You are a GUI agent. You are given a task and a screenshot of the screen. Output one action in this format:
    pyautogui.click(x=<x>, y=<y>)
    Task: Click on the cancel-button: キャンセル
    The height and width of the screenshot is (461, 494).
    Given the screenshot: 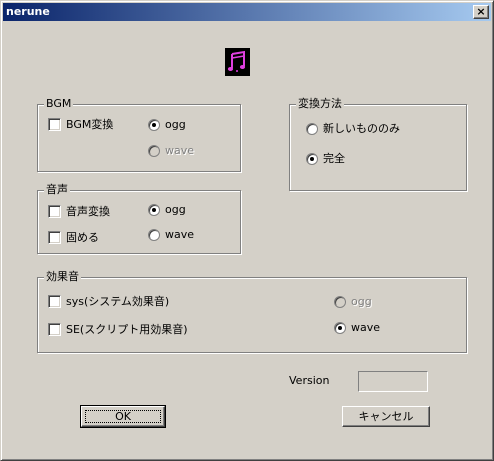 What is the action you would take?
    pyautogui.click(x=386, y=416)
    